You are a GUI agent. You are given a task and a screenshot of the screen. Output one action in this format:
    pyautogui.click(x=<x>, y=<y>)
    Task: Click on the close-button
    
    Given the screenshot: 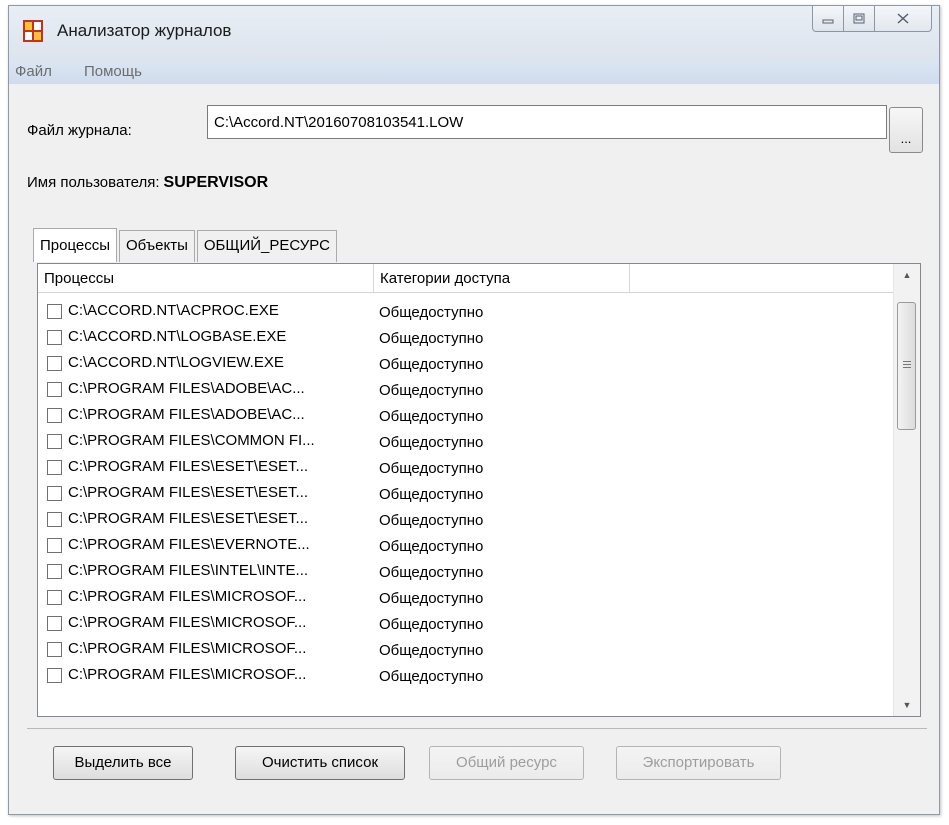 What is the action you would take?
    pyautogui.click(x=903, y=19)
    